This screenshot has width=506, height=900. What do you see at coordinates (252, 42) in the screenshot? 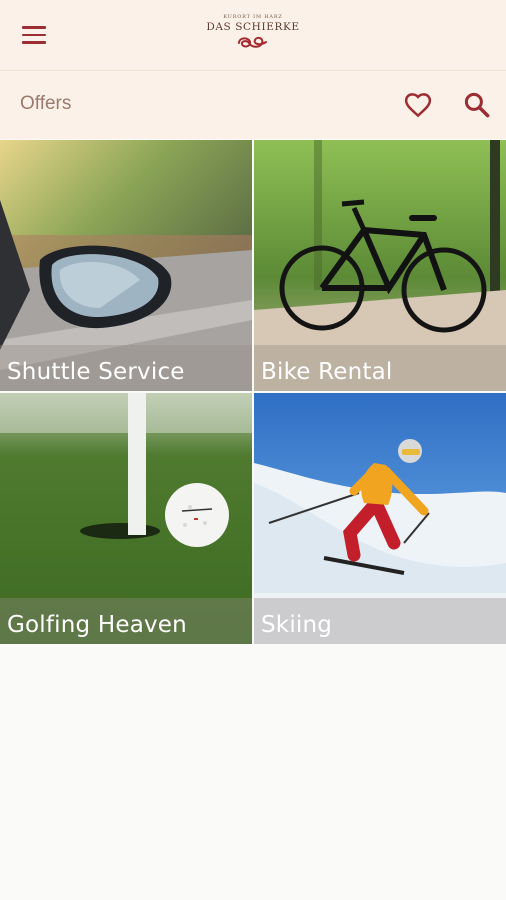
I see `logo-emblem-icon` at bounding box center [252, 42].